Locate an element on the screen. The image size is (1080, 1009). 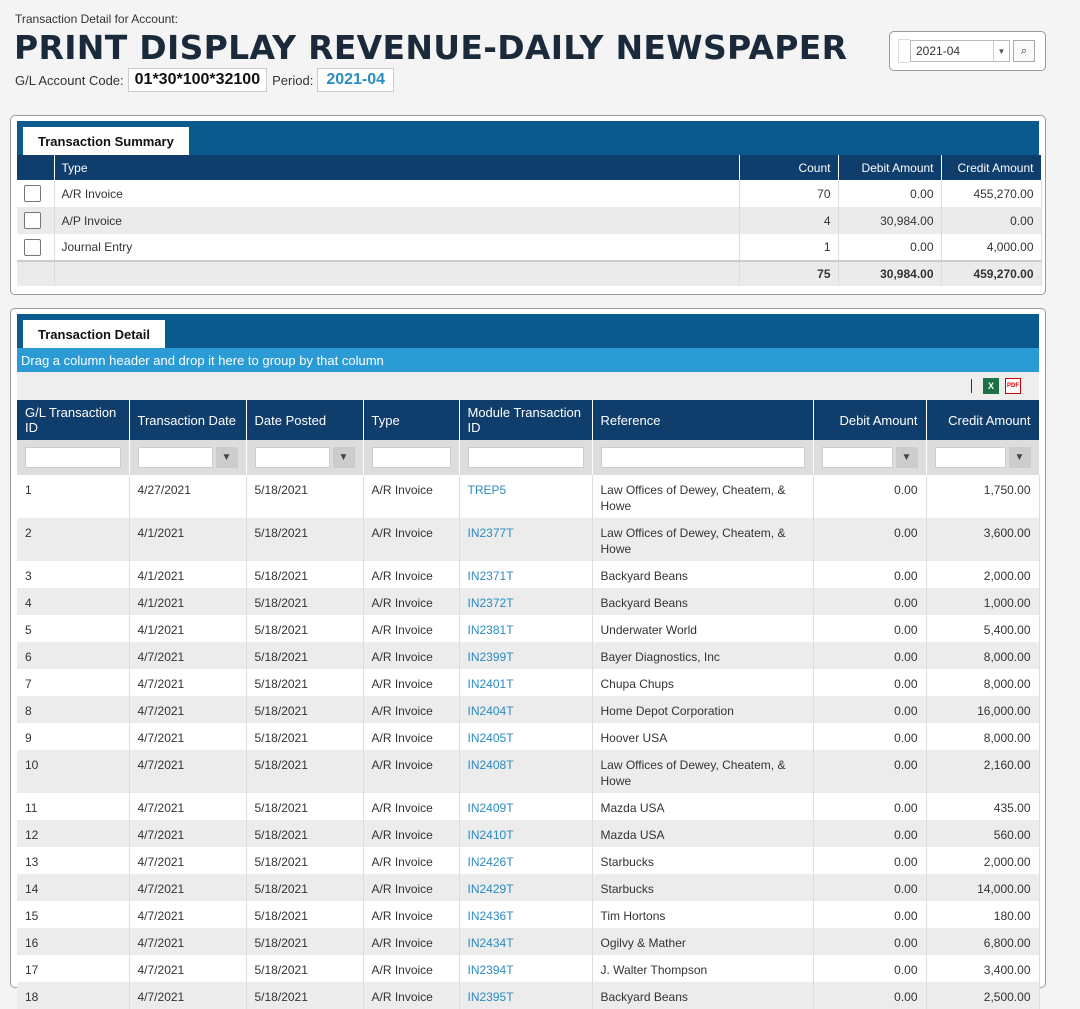
module-transaction-link: IN2381T is located at coordinates (526, 628).